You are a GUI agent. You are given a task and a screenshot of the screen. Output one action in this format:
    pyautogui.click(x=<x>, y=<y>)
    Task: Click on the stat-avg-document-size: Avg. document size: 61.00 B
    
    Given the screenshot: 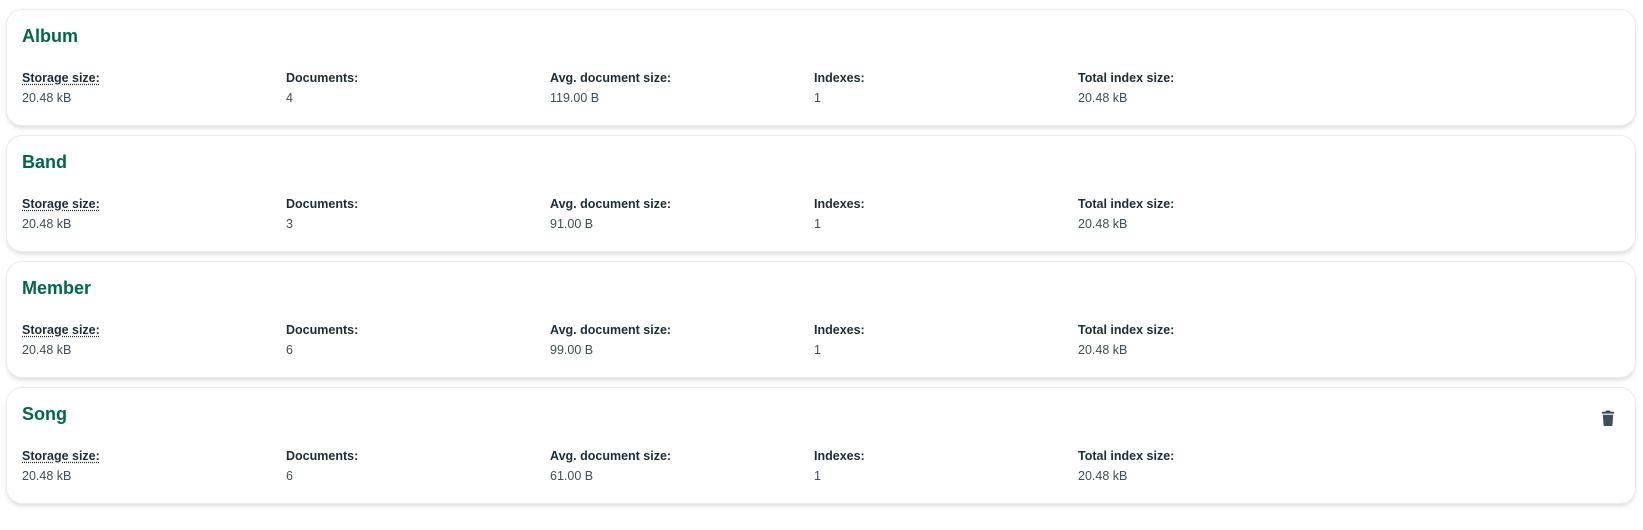 What is the action you would take?
    pyautogui.click(x=682, y=466)
    